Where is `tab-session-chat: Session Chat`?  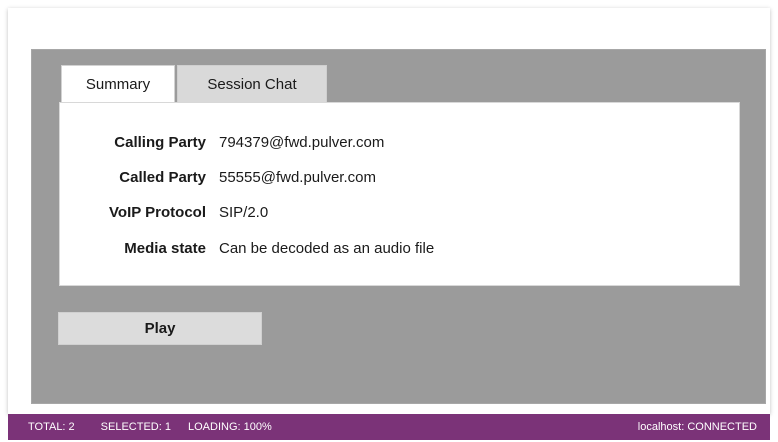 tab-session-chat: Session Chat is located at coordinates (252, 84).